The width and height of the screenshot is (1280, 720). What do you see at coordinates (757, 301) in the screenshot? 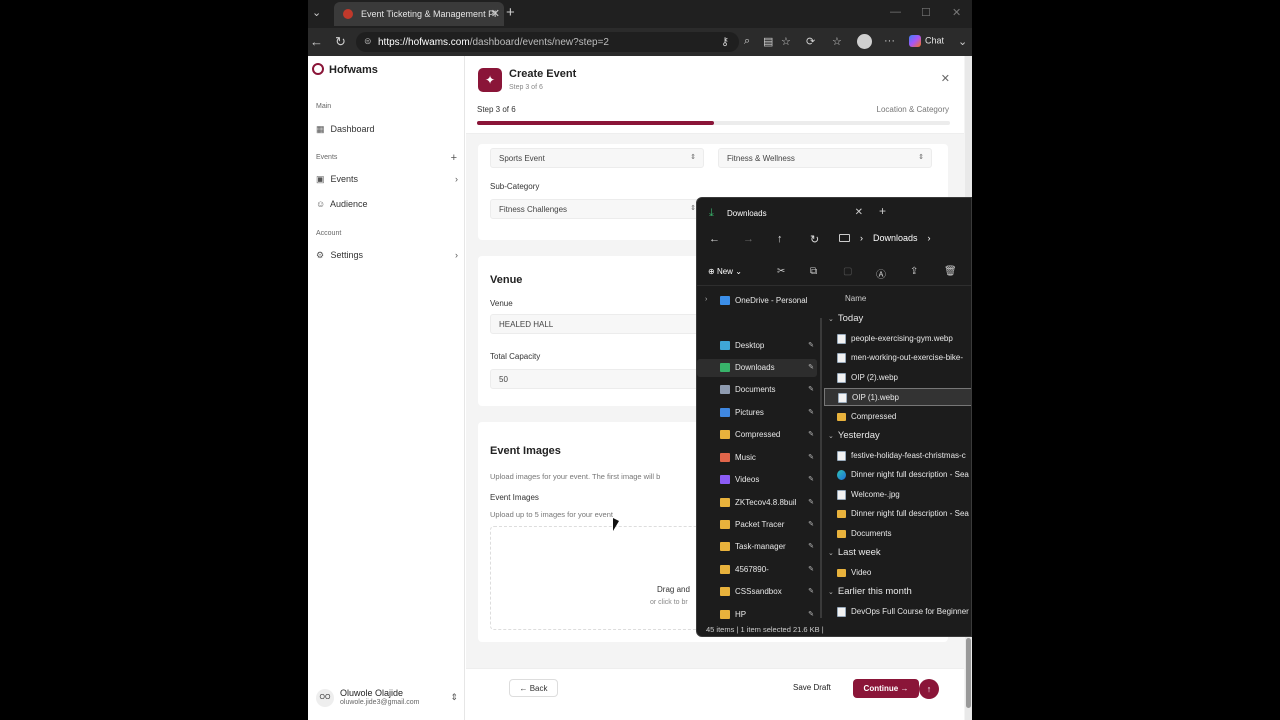
I see `nav-item-onedrive: › OneDrive - Personal` at bounding box center [757, 301].